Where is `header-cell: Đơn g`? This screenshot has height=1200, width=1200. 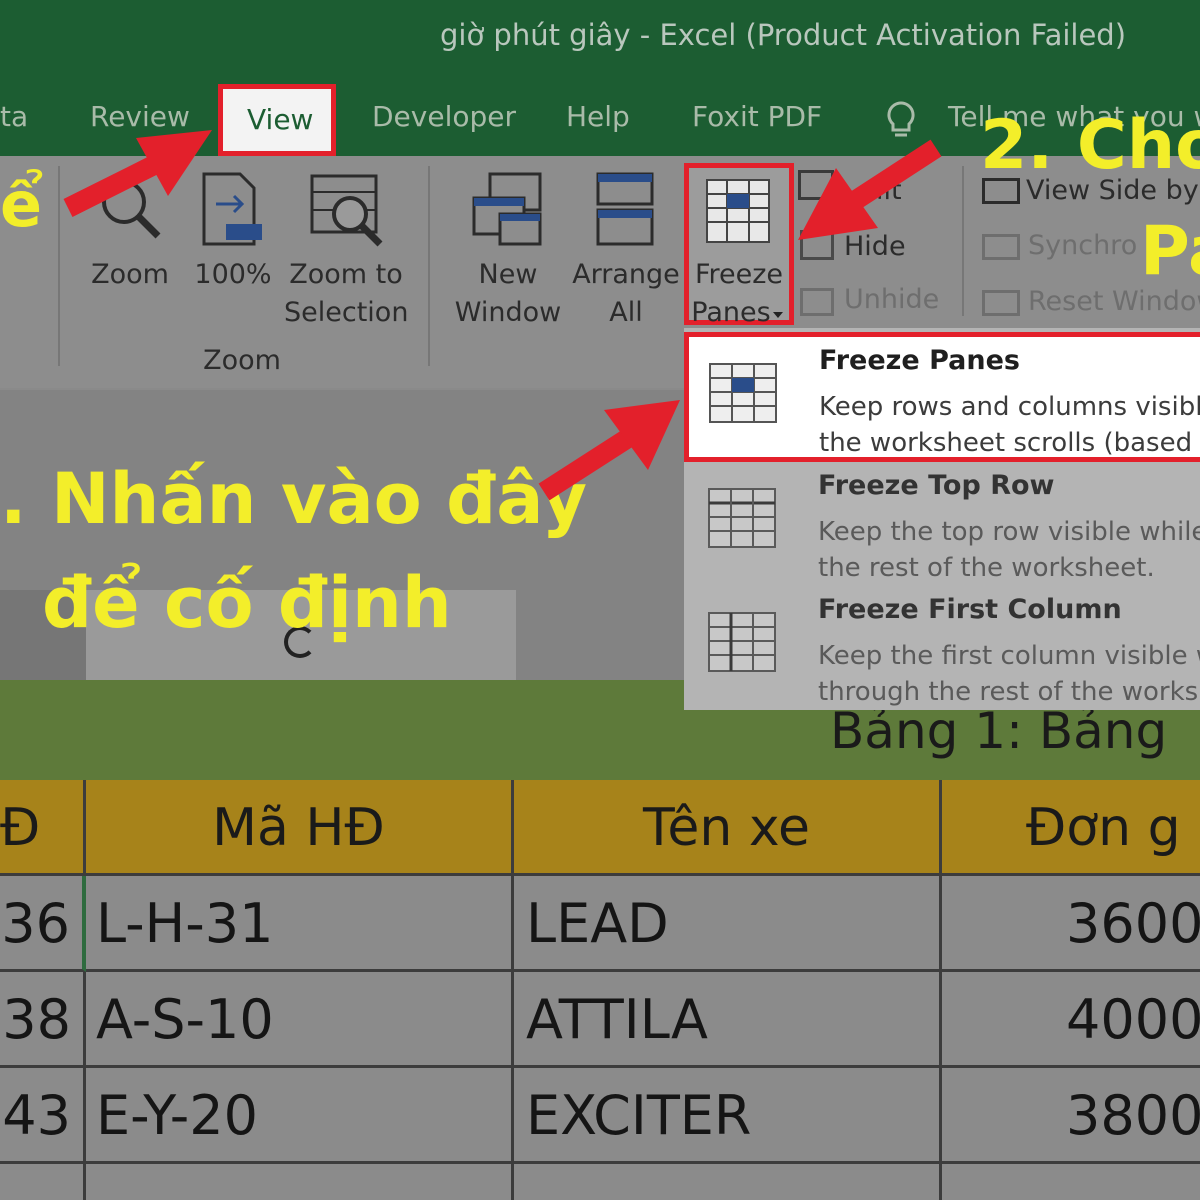
header-cell: Đơn g is located at coordinates (1071, 828).